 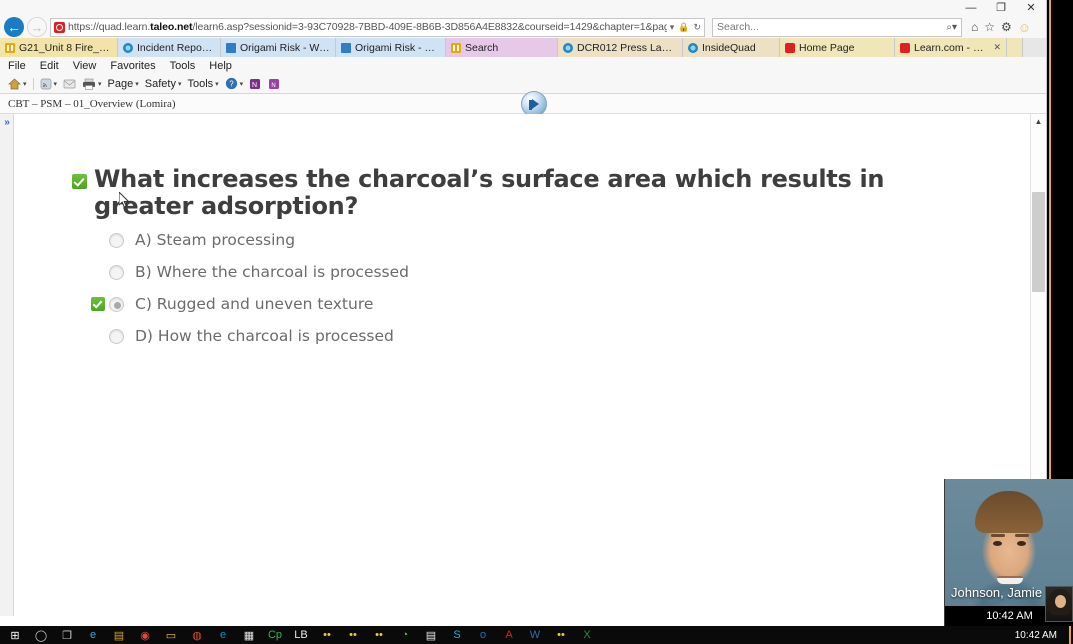 I want to click on outlook-icon: o, so click(x=483, y=635).